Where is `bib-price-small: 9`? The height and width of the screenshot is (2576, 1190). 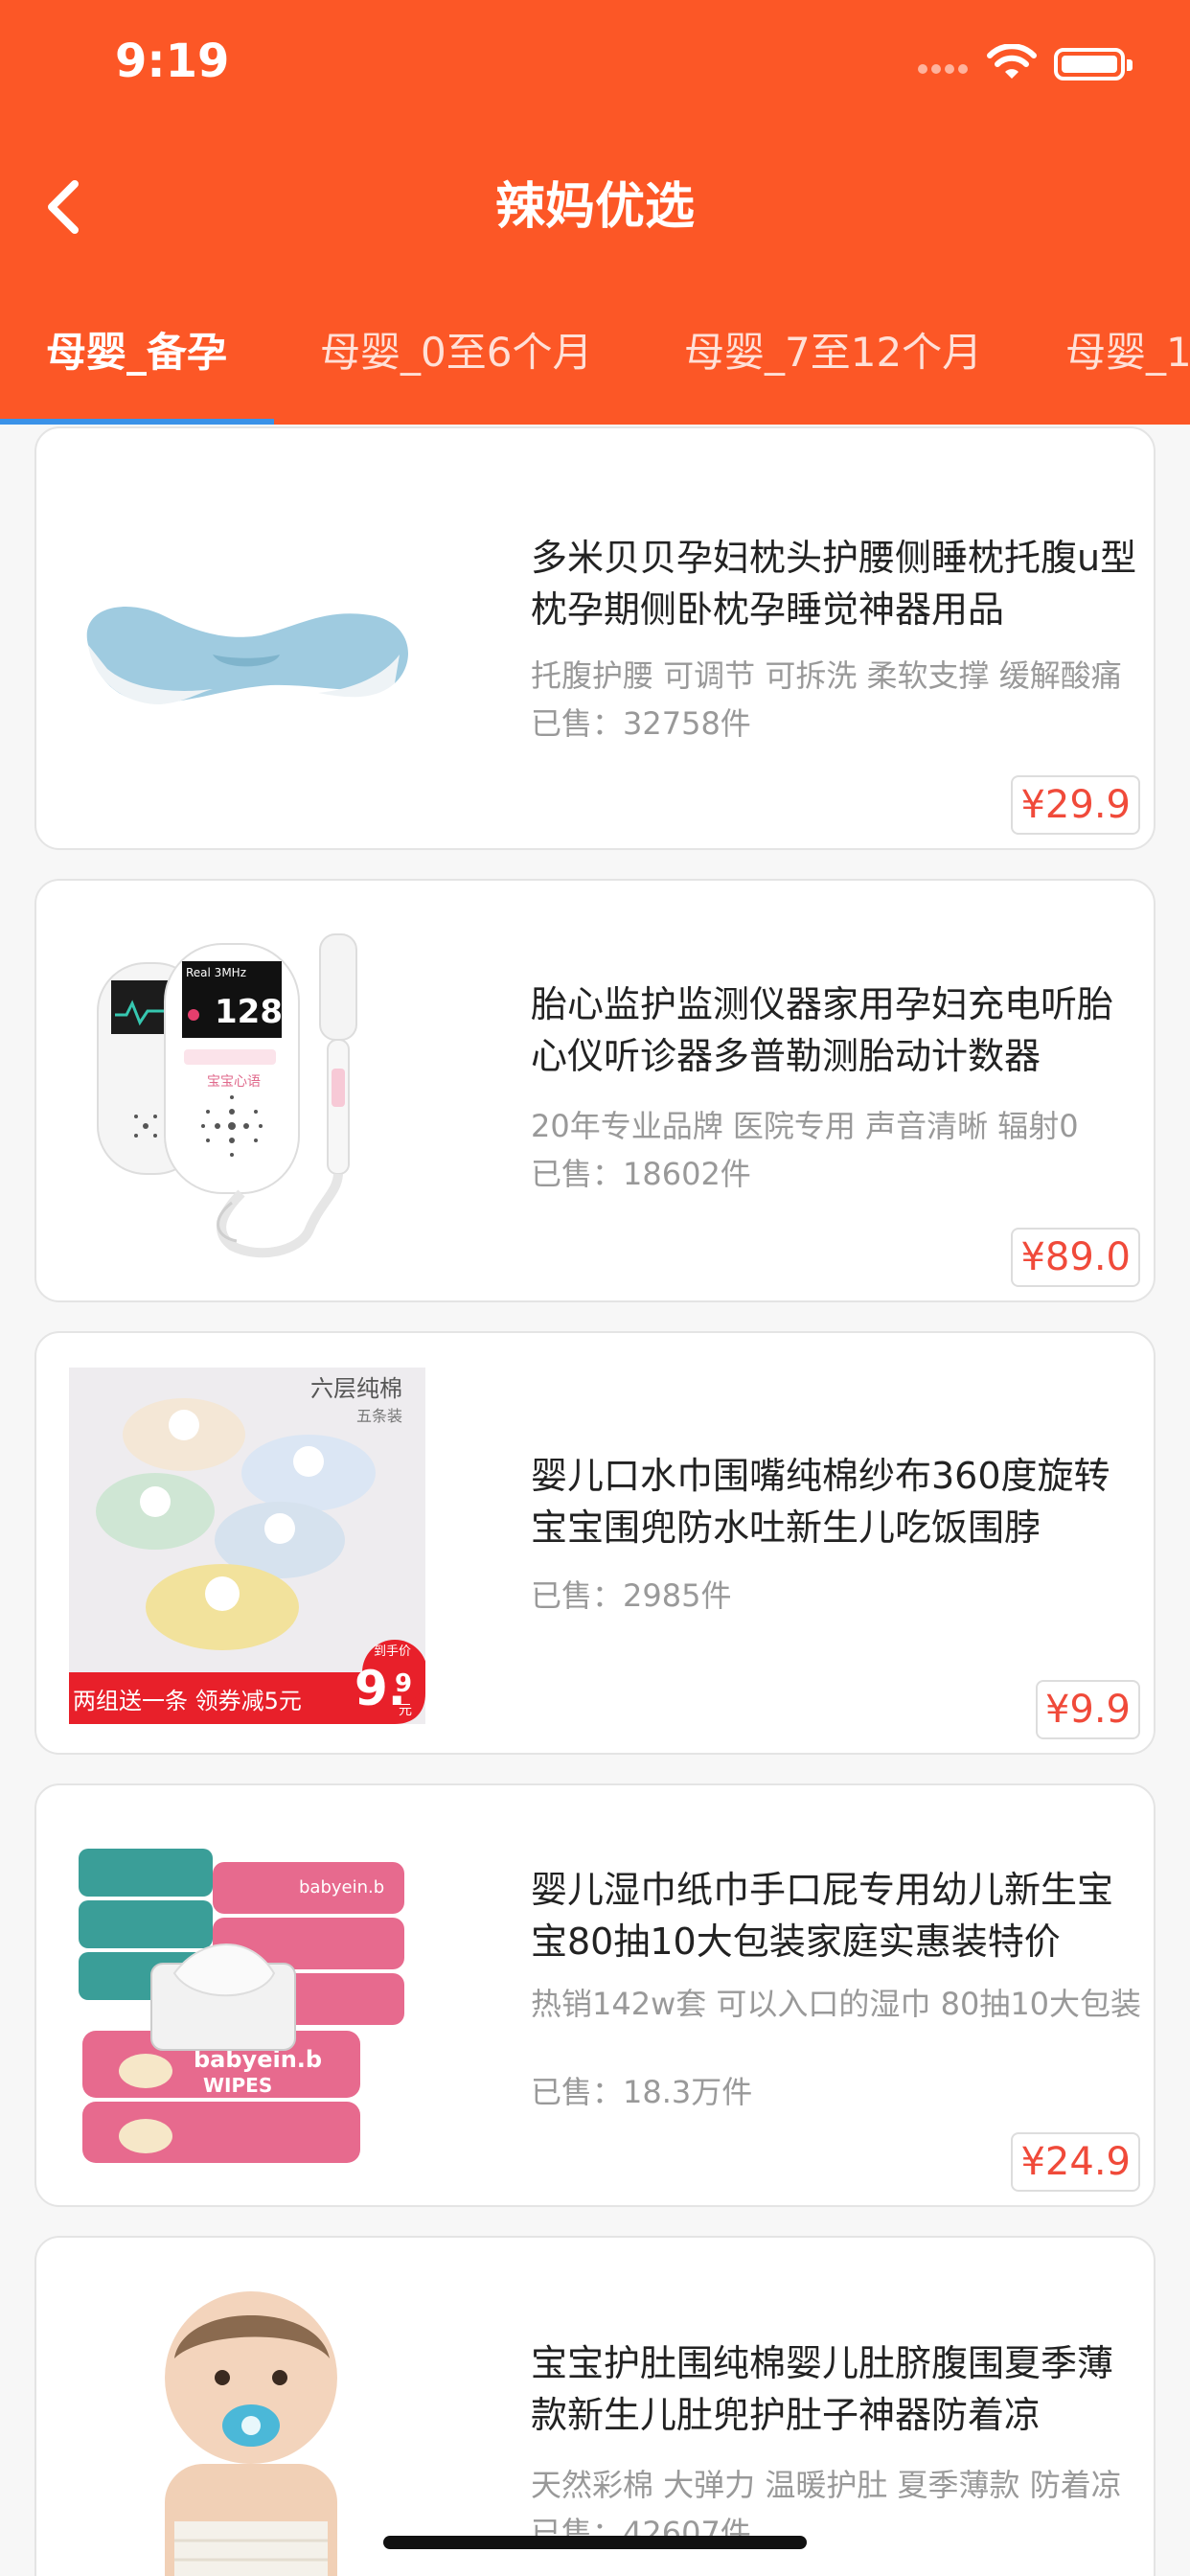 bib-price-small: 9 is located at coordinates (404, 1683).